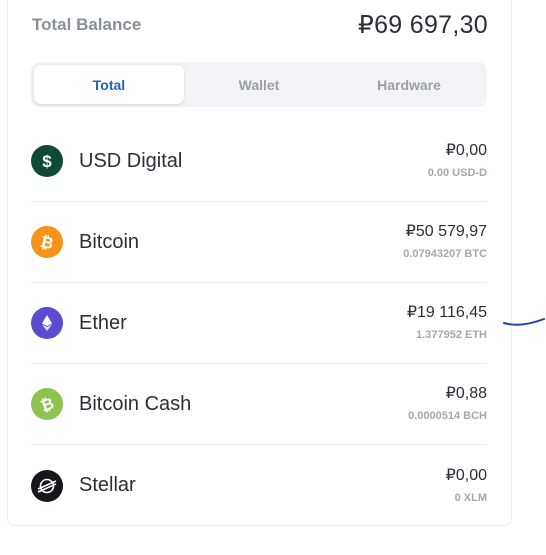 The width and height of the screenshot is (546, 555). Describe the element at coordinates (457, 173) in the screenshot. I see `asset-crypto-value: 0.00 USD-D` at that location.